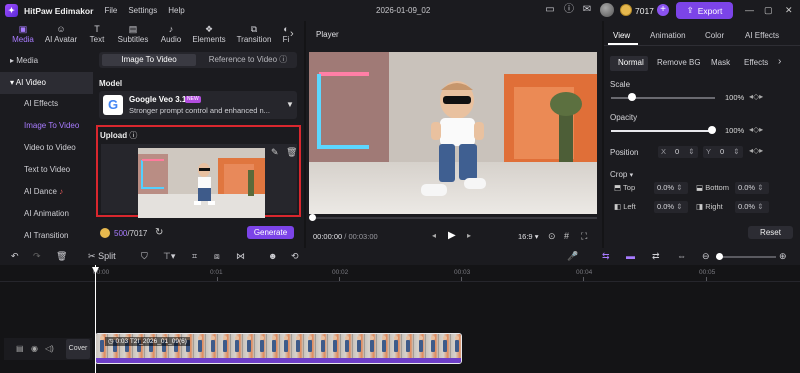 The height and width of the screenshot is (373, 800). I want to click on track-visibility-icon: ◉, so click(34, 348).